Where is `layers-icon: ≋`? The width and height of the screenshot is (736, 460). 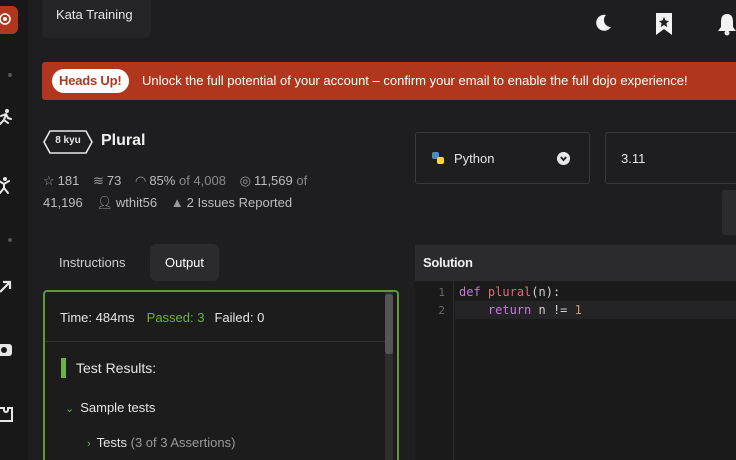 layers-icon: ≋ is located at coordinates (98, 180).